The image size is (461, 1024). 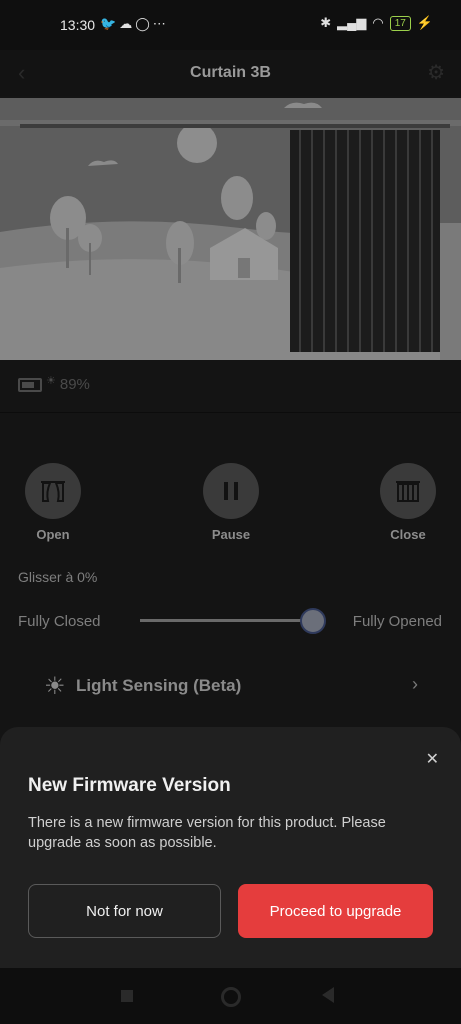 I want to click on slider-thumb, so click(x=313, y=621).